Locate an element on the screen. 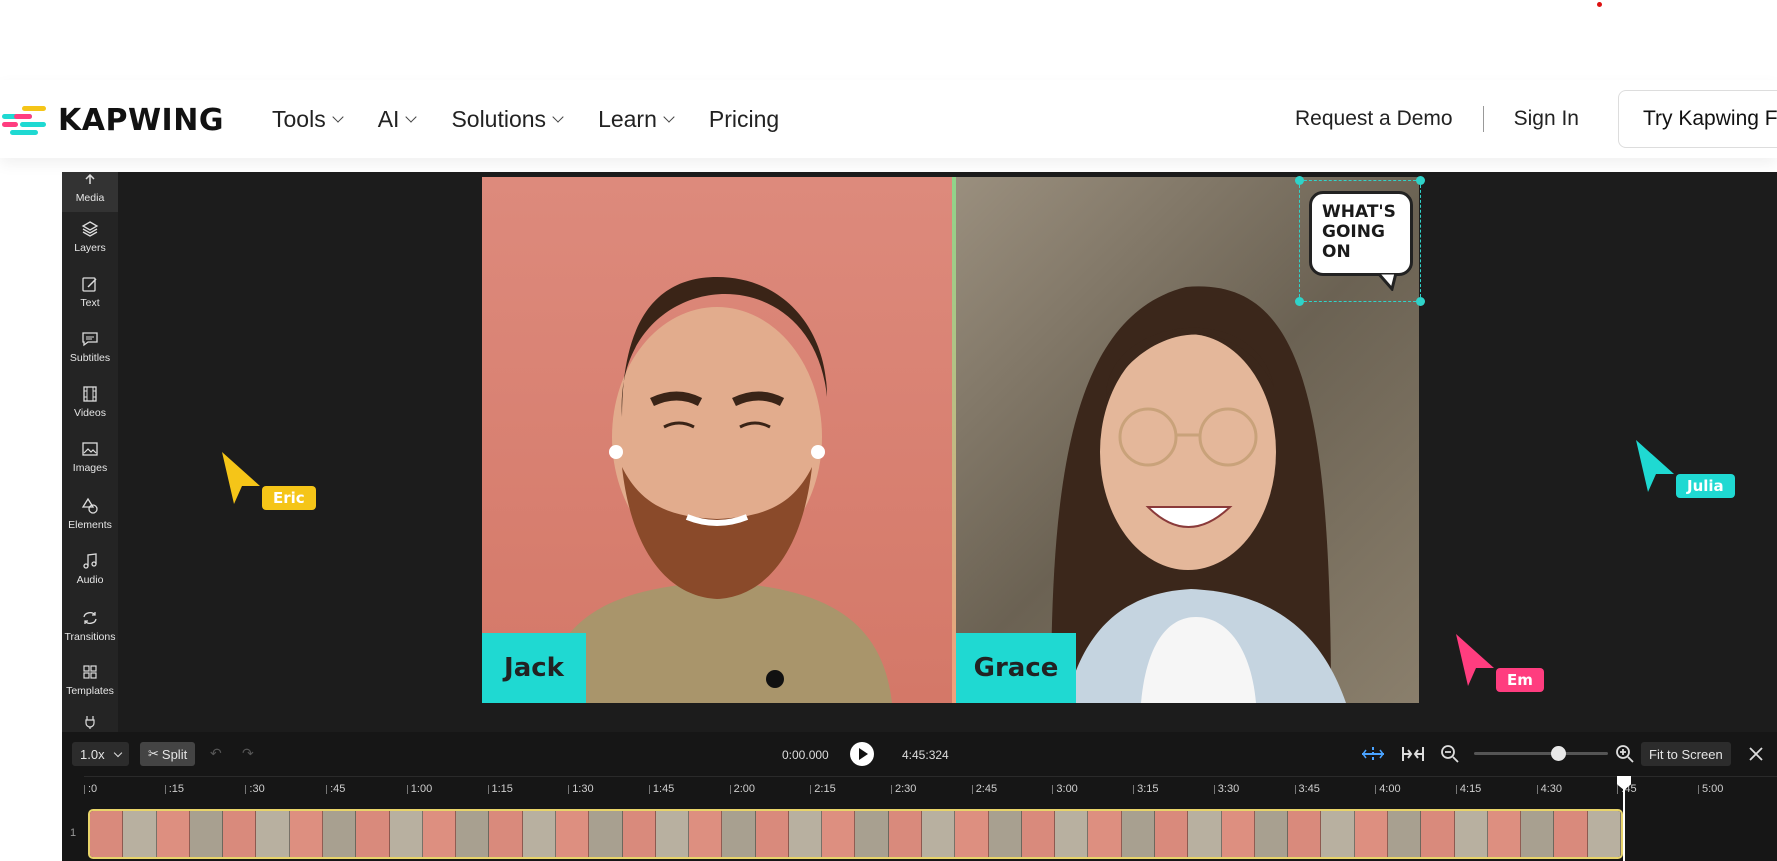 The image size is (1777, 861). zoom-slider-thumb is located at coordinates (1559, 753).